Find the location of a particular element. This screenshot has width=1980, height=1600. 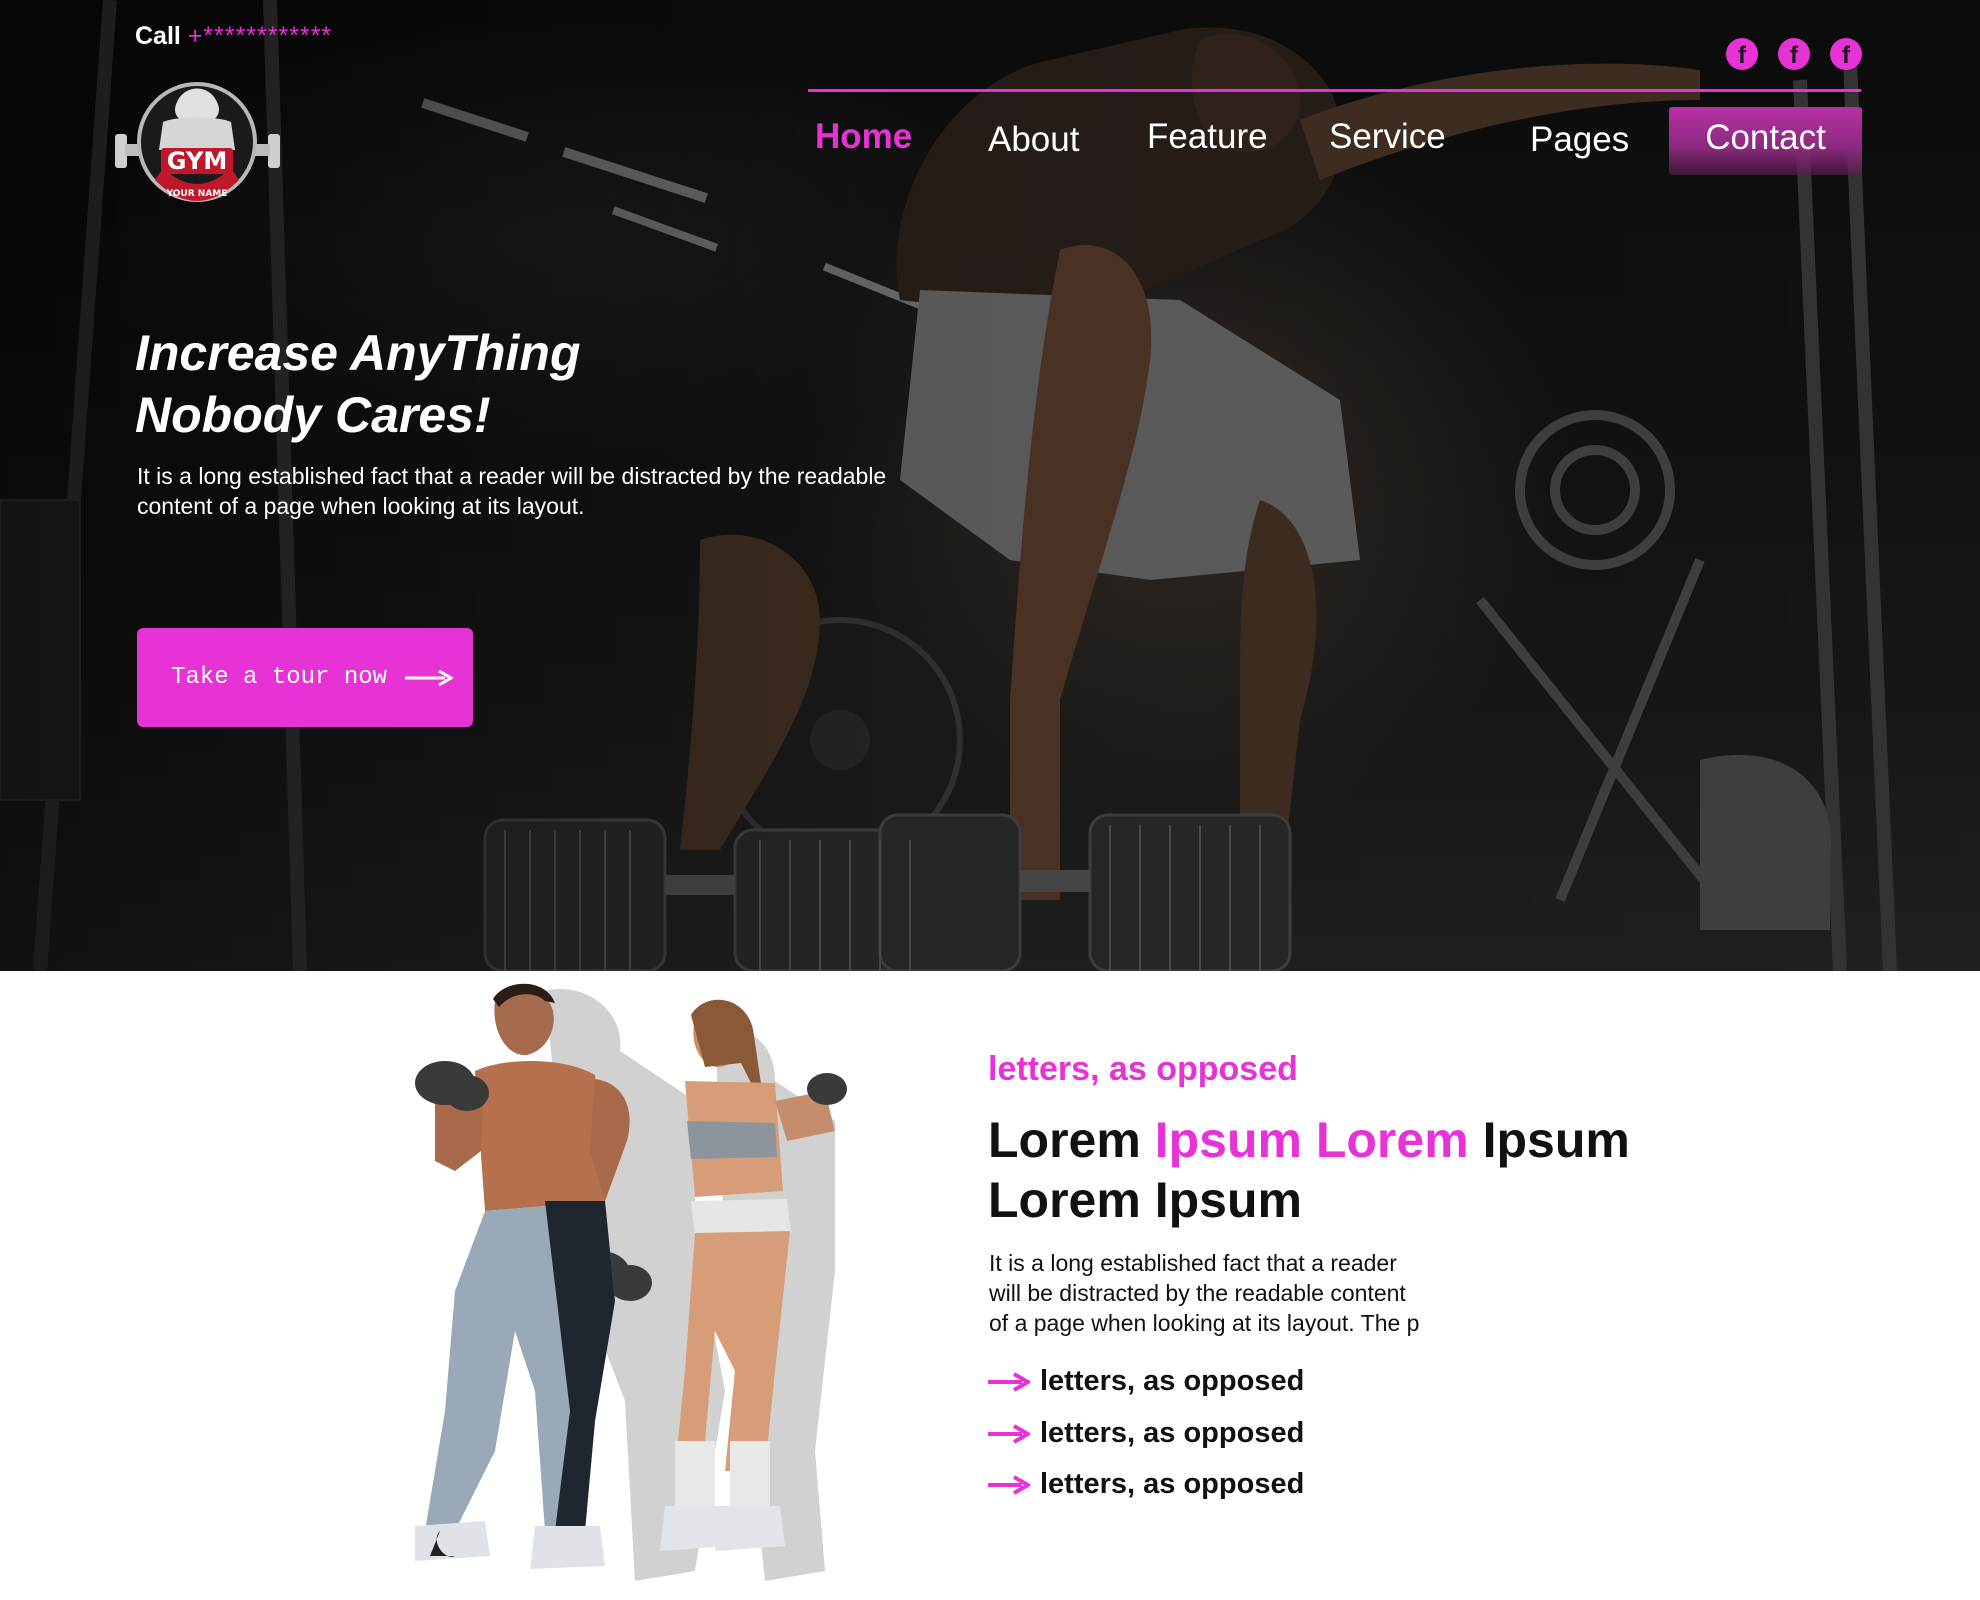

hero-title: Increase AnyThing Nobody Cares! is located at coordinates (357, 384).